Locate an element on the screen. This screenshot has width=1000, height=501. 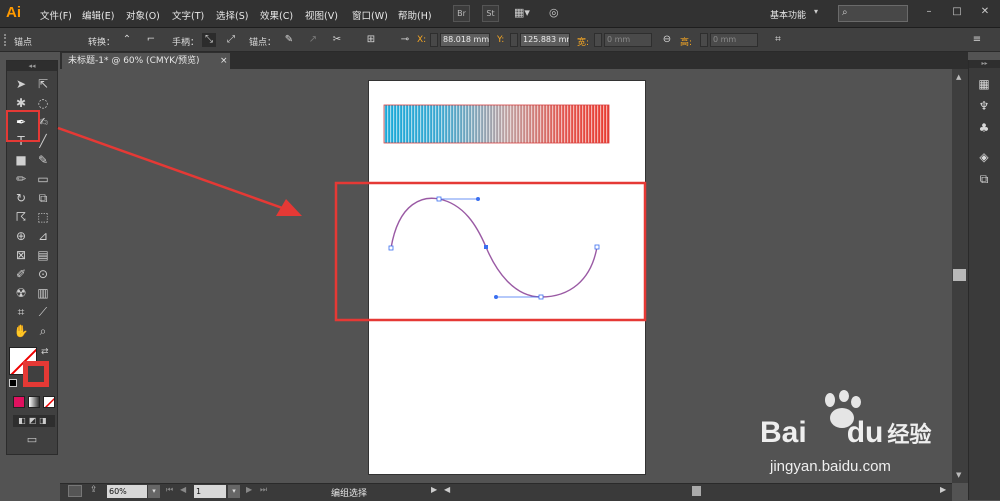
color-panel-icon: ▦ is located at coordinates (984, 84).